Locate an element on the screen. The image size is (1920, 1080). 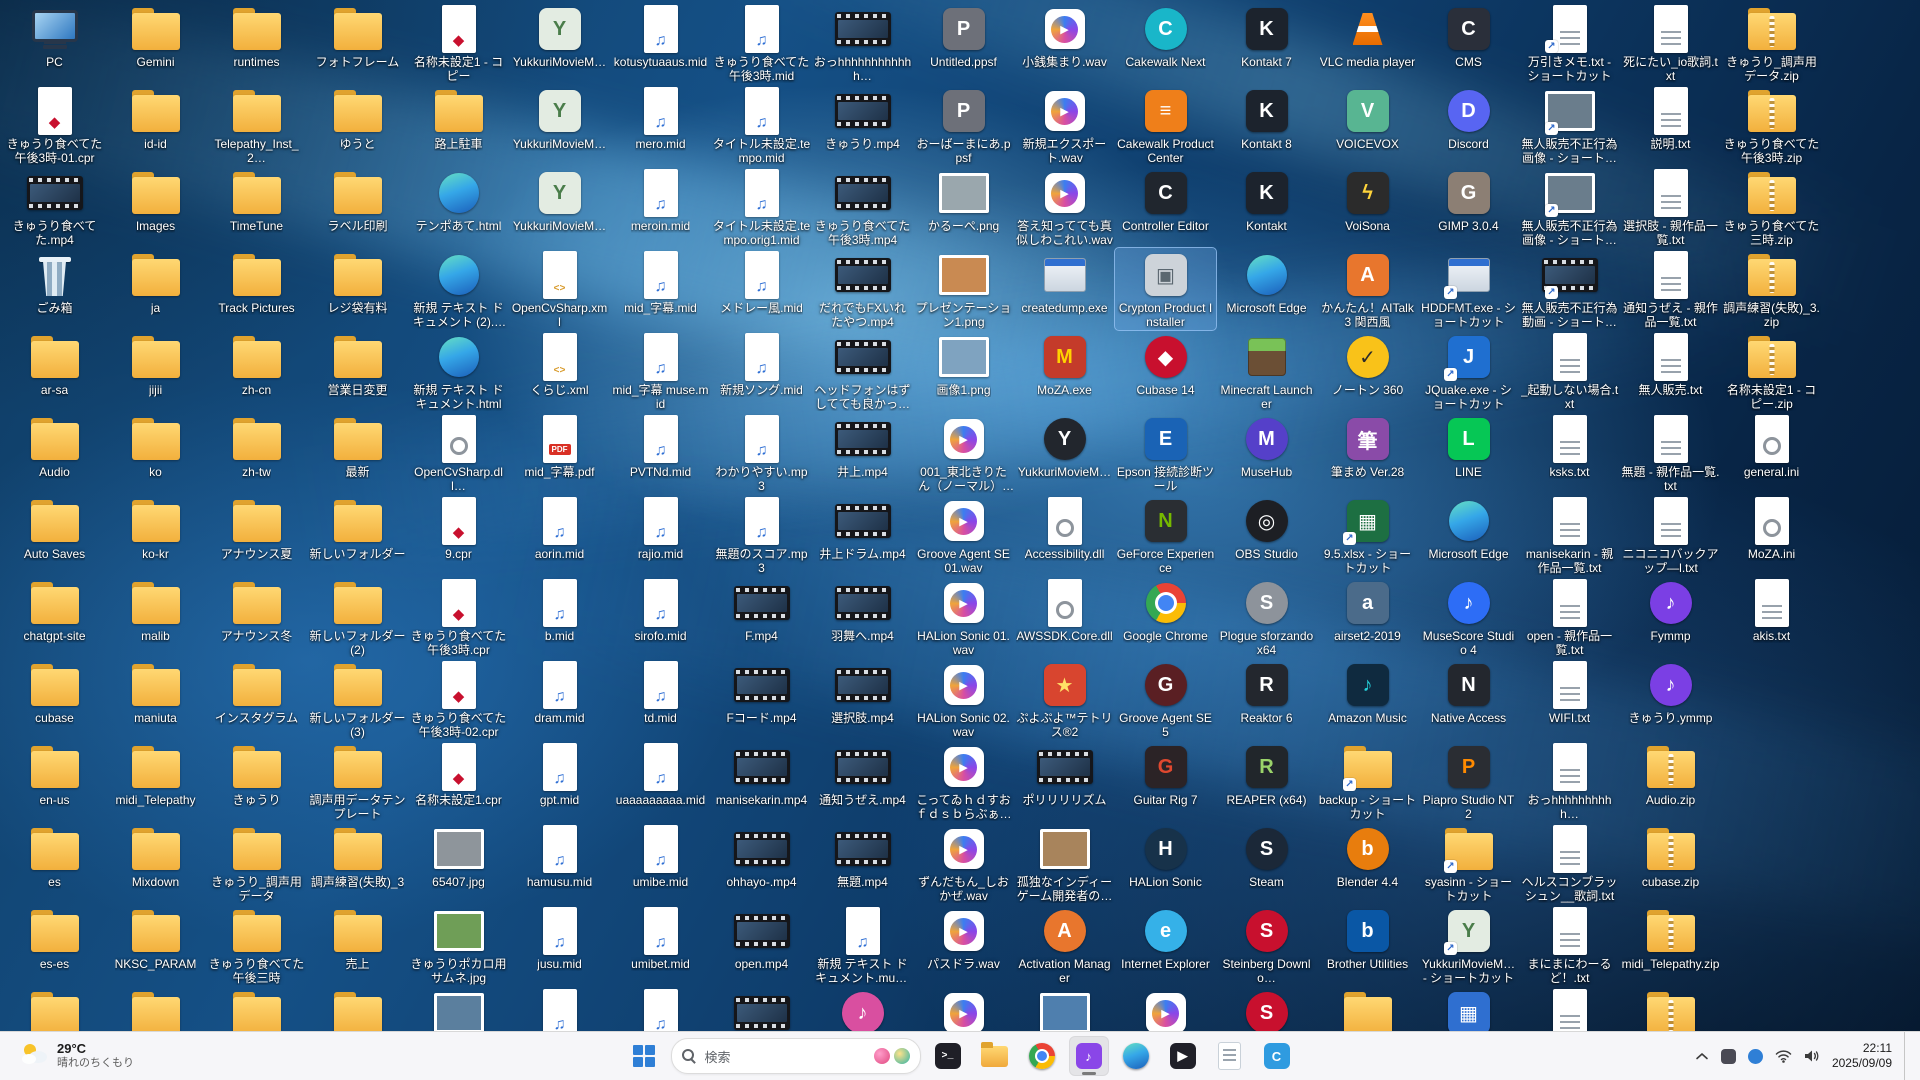
desktop-icon: E Epson 接続診断ツール is located at coordinates (1165, 453).